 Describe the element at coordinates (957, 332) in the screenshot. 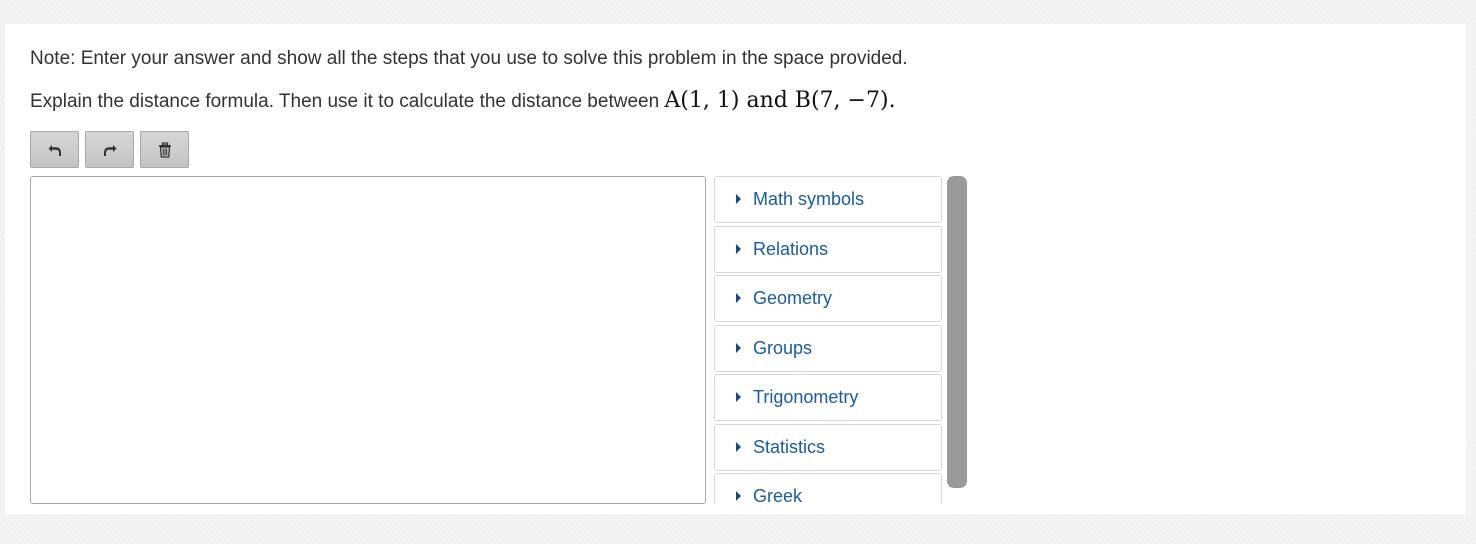

I see `palette-scrollbar` at that location.